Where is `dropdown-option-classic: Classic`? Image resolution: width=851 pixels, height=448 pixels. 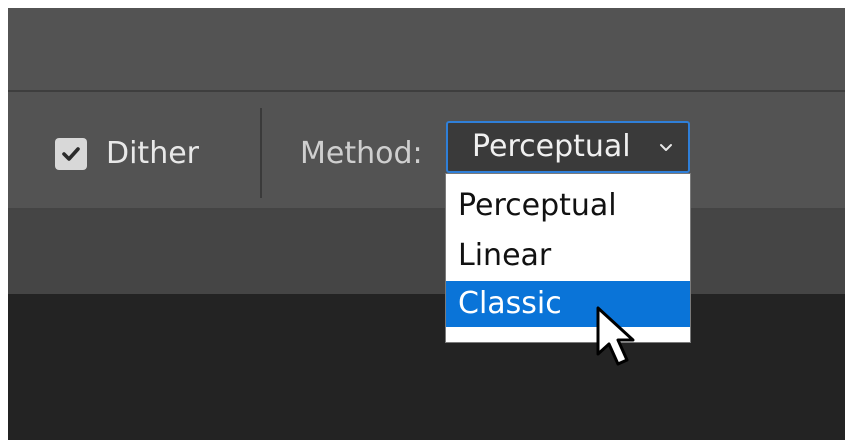 dropdown-option-classic: Classic is located at coordinates (568, 304).